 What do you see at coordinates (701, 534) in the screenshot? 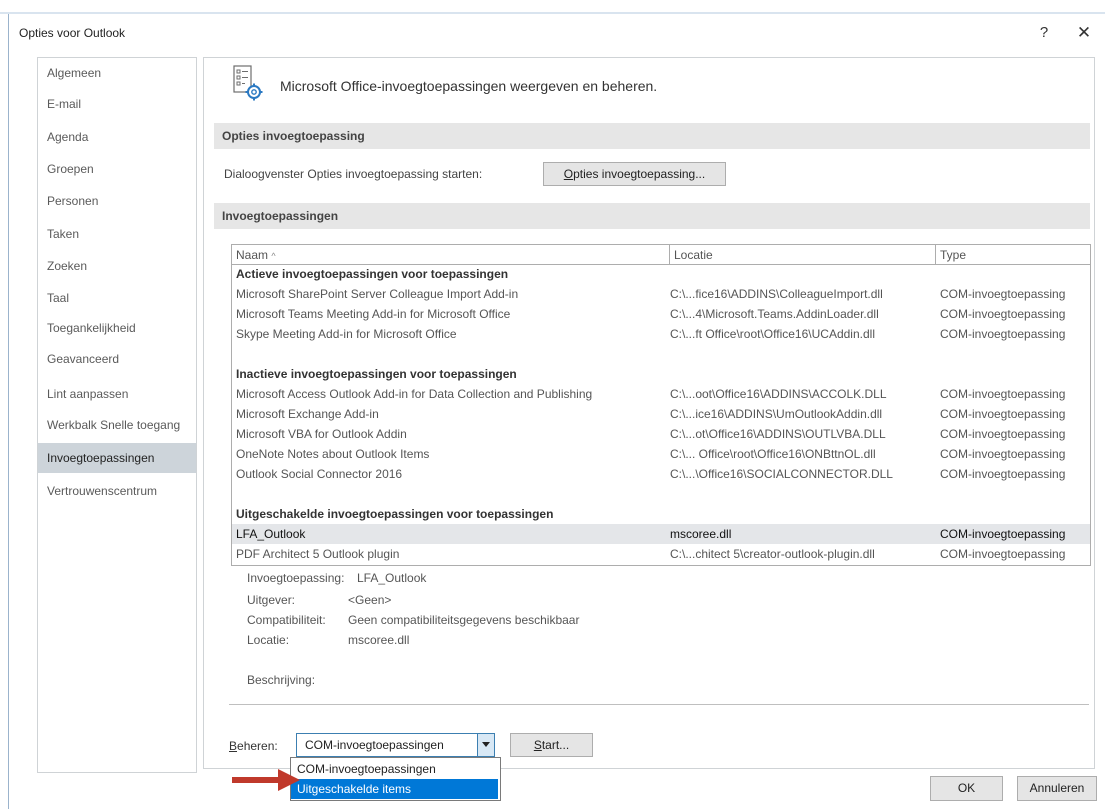
I see `cell-location: mscoree.dll` at bounding box center [701, 534].